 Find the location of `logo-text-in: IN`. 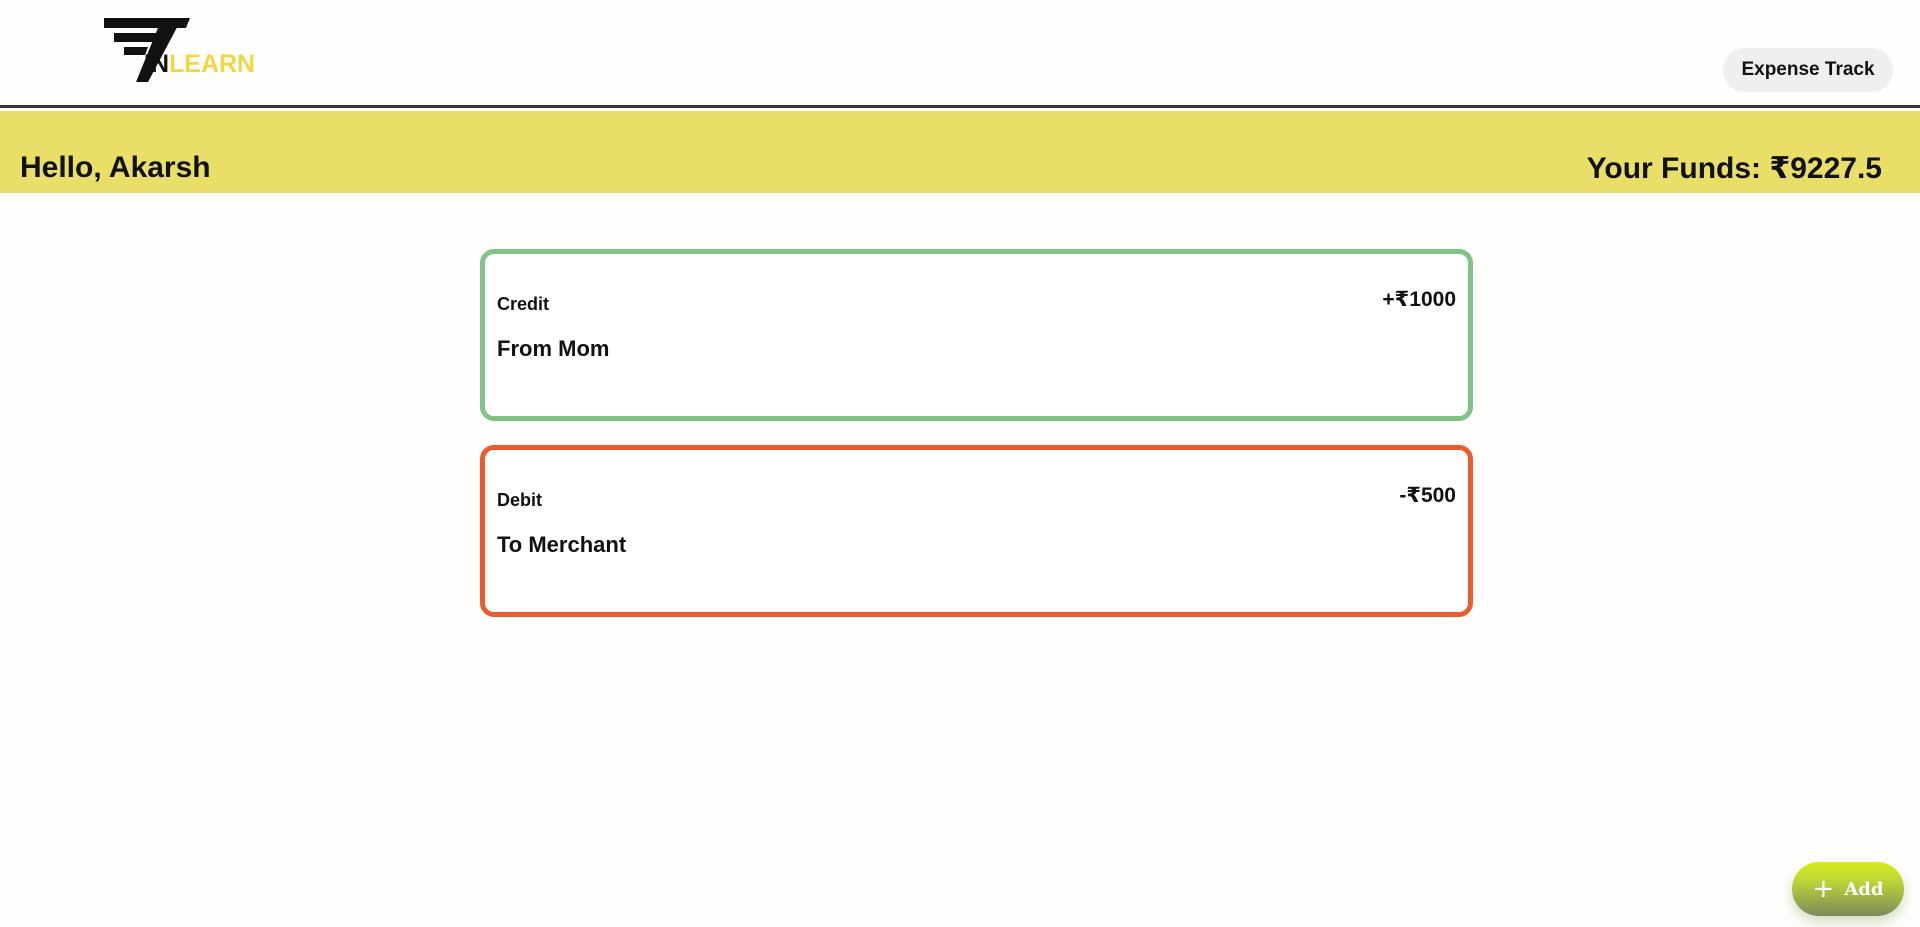

logo-text-in: IN is located at coordinates (156, 64).